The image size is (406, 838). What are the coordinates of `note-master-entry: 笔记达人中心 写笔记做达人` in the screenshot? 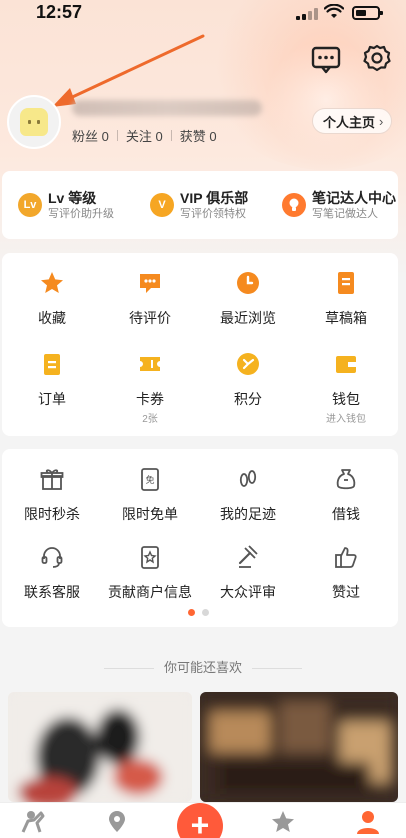 It's located at (332, 205).